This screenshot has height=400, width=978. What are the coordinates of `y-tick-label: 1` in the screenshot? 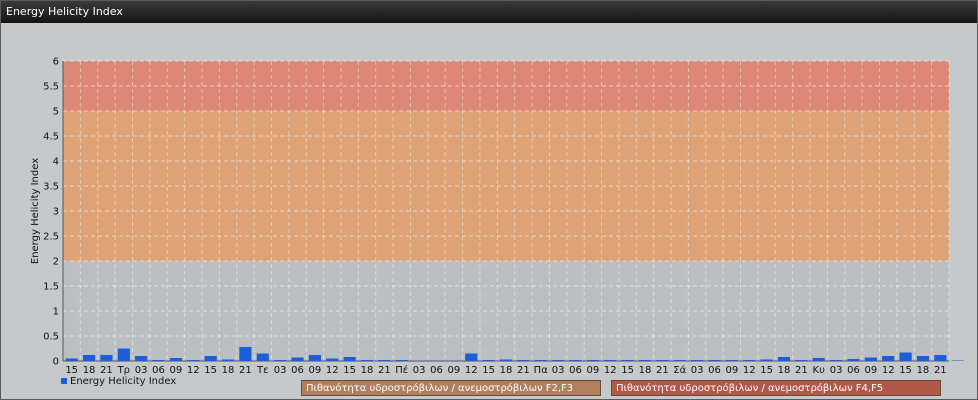 It's located at (56, 312).